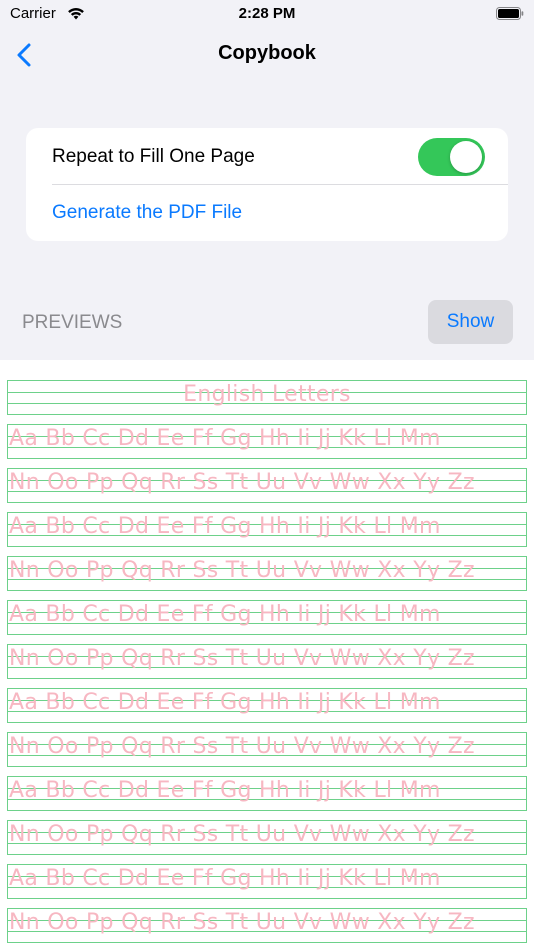  What do you see at coordinates (466, 157) in the screenshot?
I see `toggle-knob` at bounding box center [466, 157].